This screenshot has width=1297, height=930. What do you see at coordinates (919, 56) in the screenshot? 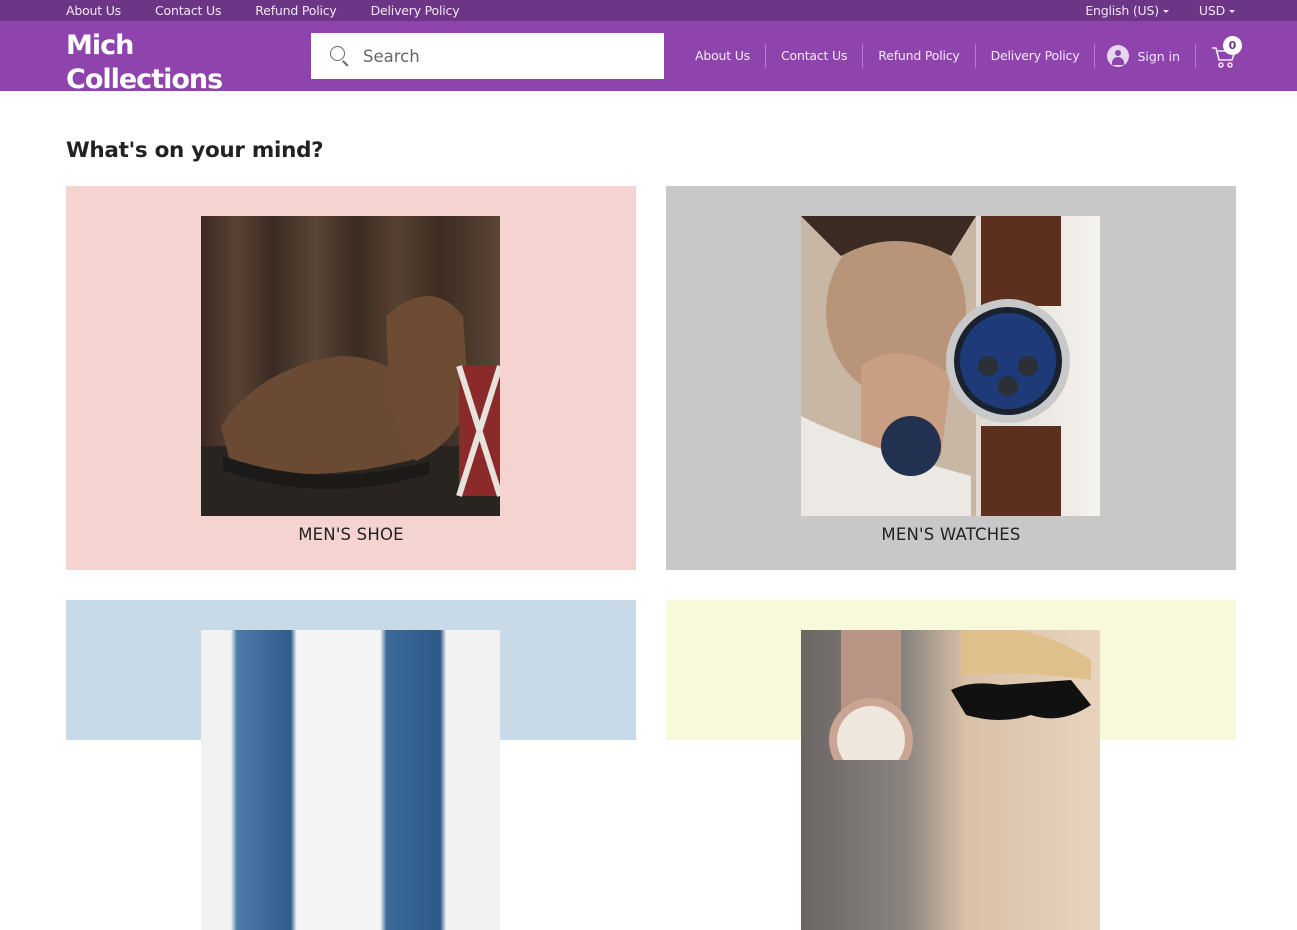
I see `nav-refund-policy: Refund Policy` at bounding box center [919, 56].